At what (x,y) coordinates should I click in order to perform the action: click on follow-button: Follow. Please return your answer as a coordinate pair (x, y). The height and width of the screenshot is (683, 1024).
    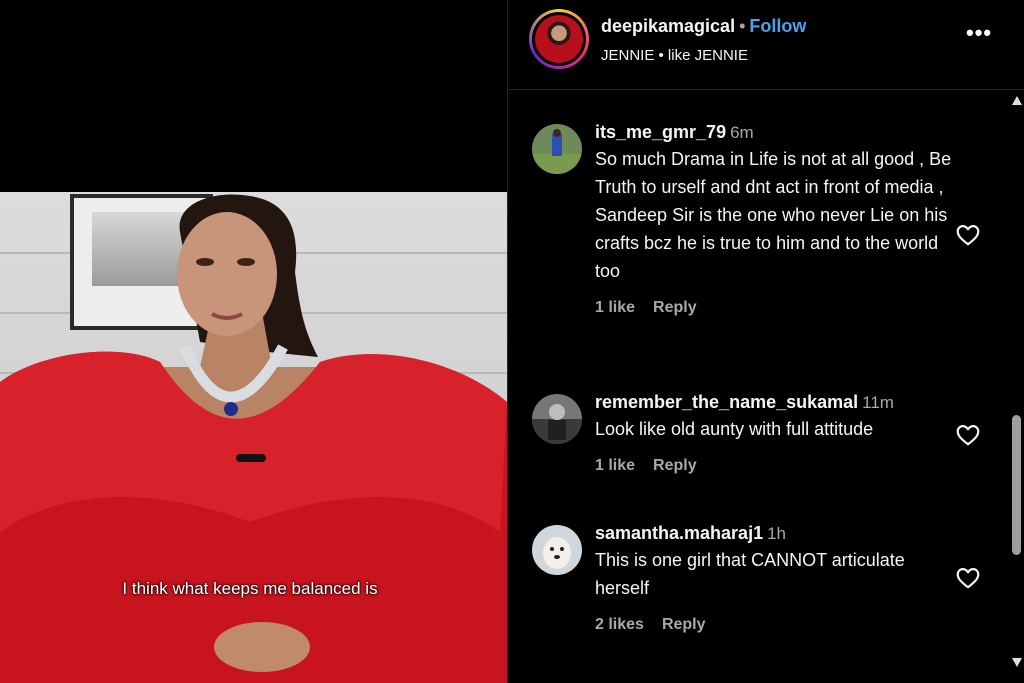
    Looking at the image, I should click on (777, 26).